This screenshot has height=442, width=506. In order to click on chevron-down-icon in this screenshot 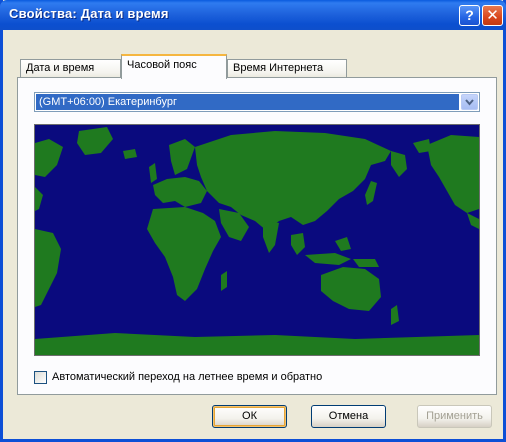, I will do `click(469, 102)`.